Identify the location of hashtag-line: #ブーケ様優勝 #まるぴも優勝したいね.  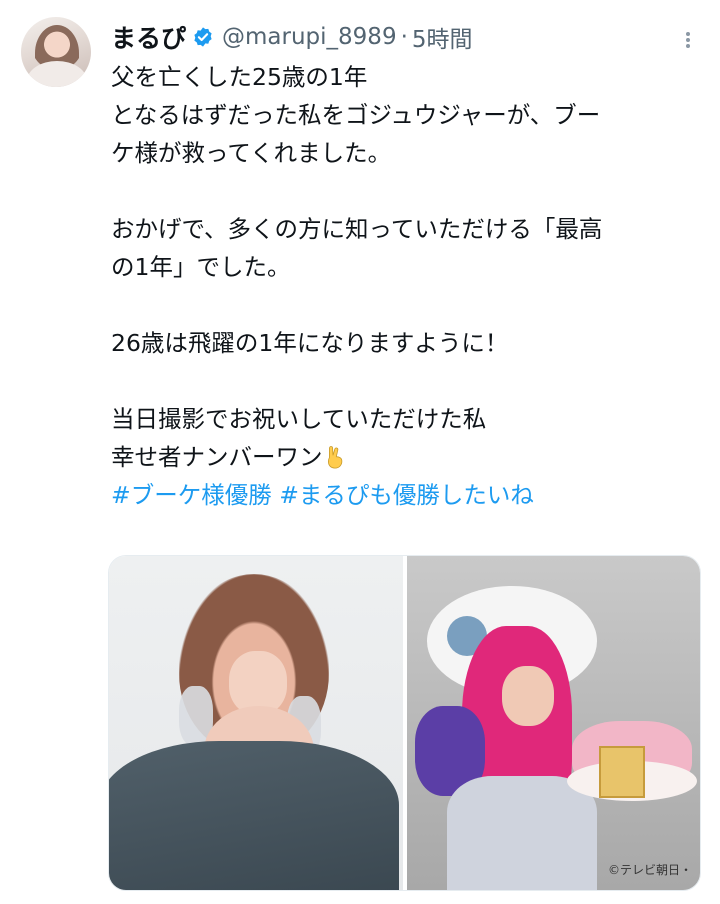
(411, 495).